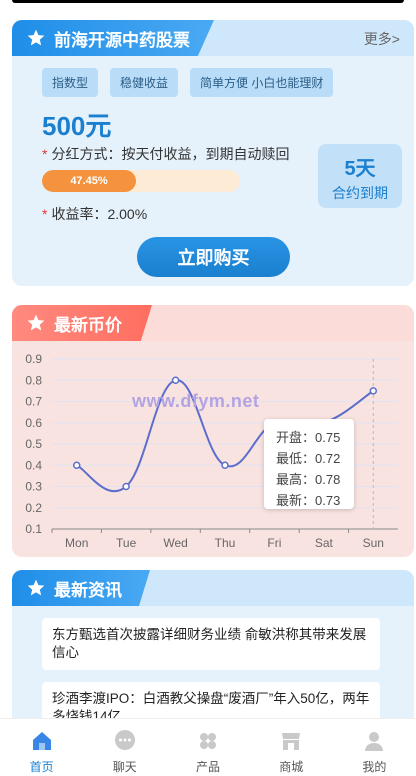  What do you see at coordinates (124, 767) in the screenshot?
I see `nav-chat-label: 聊天` at bounding box center [124, 767].